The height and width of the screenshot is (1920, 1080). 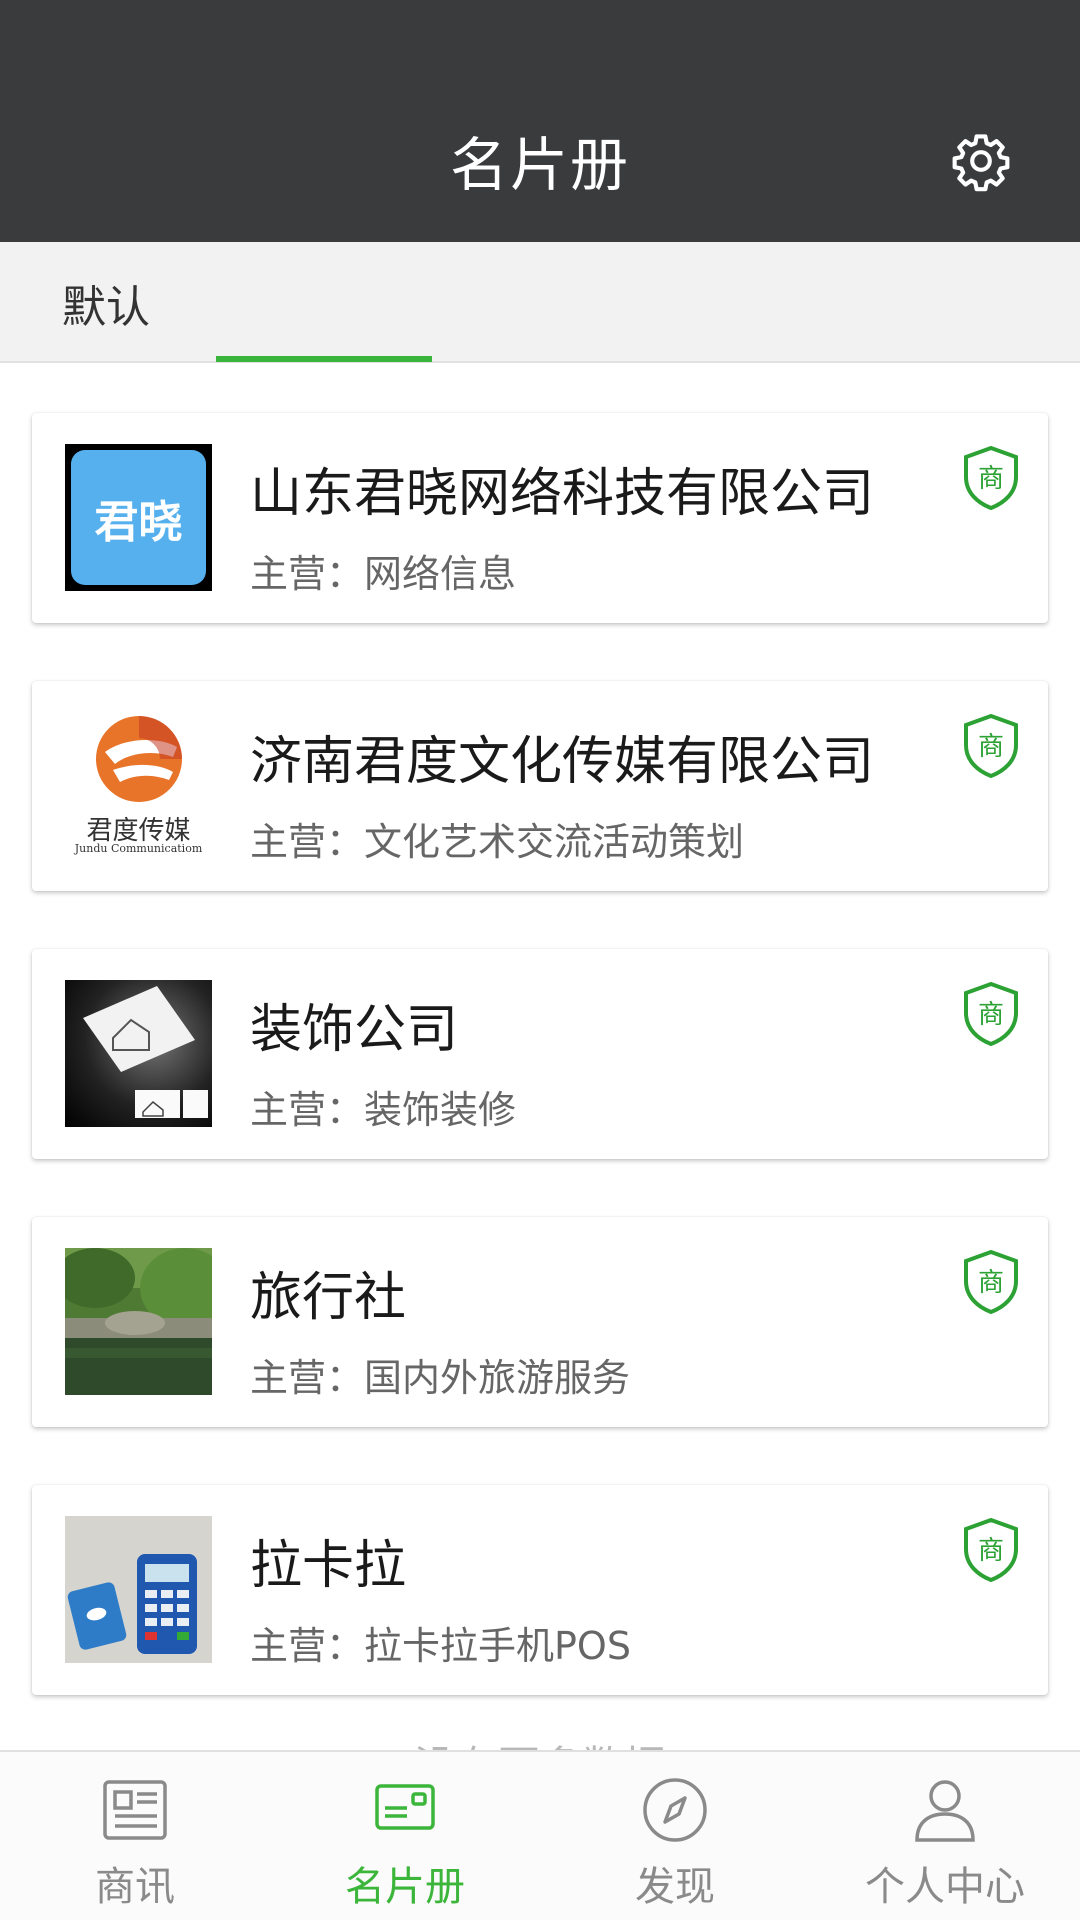 What do you see at coordinates (383, 1110) in the screenshot?
I see `company-business: 主营：装饰装修` at bounding box center [383, 1110].